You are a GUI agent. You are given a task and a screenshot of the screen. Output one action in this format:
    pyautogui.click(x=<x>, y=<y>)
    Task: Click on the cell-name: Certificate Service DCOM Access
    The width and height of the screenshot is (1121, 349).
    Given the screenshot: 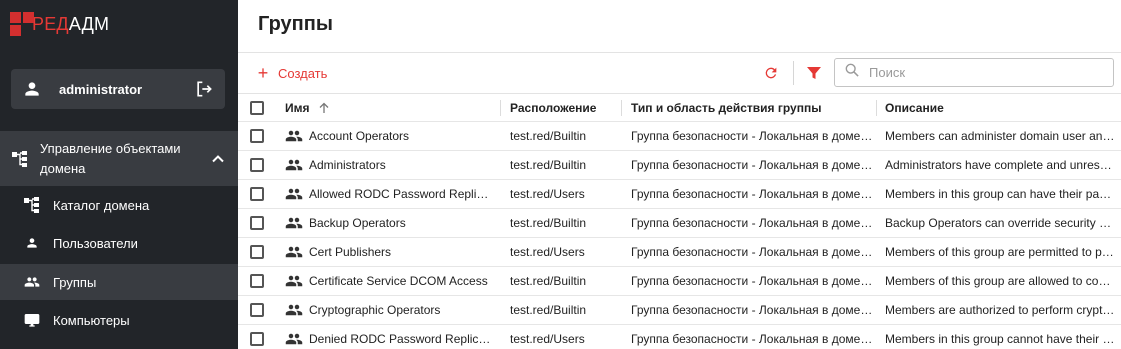 What is the action you would take?
    pyautogui.click(x=389, y=281)
    